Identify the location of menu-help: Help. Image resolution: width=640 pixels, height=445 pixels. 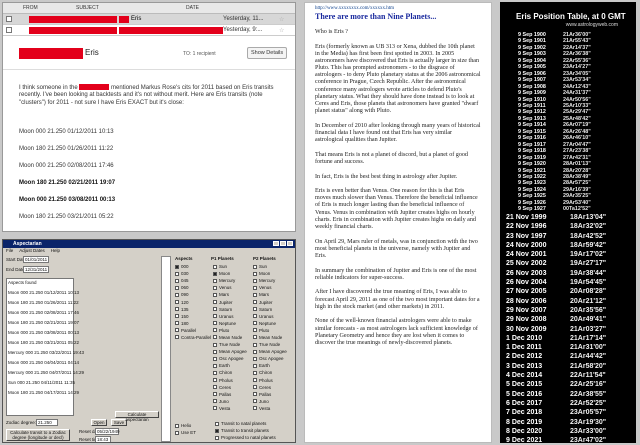
(55, 251).